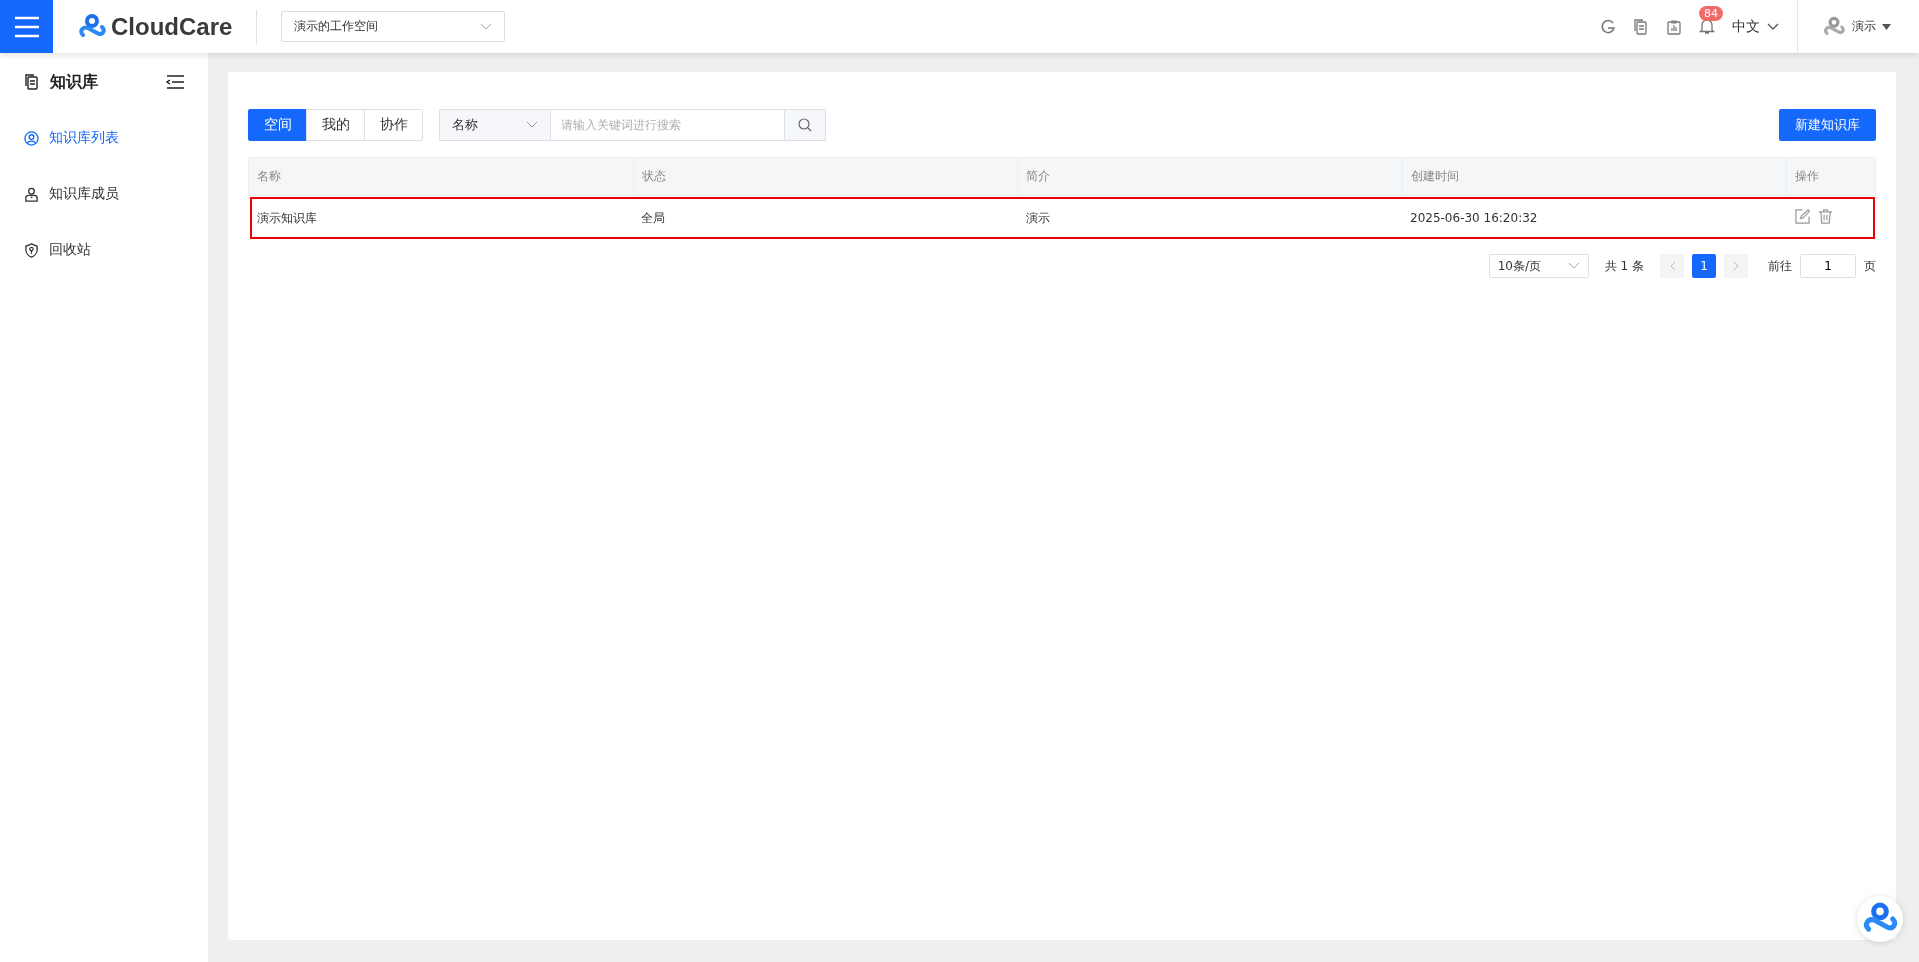  I want to click on table-cell: 演示, so click(1209, 217).